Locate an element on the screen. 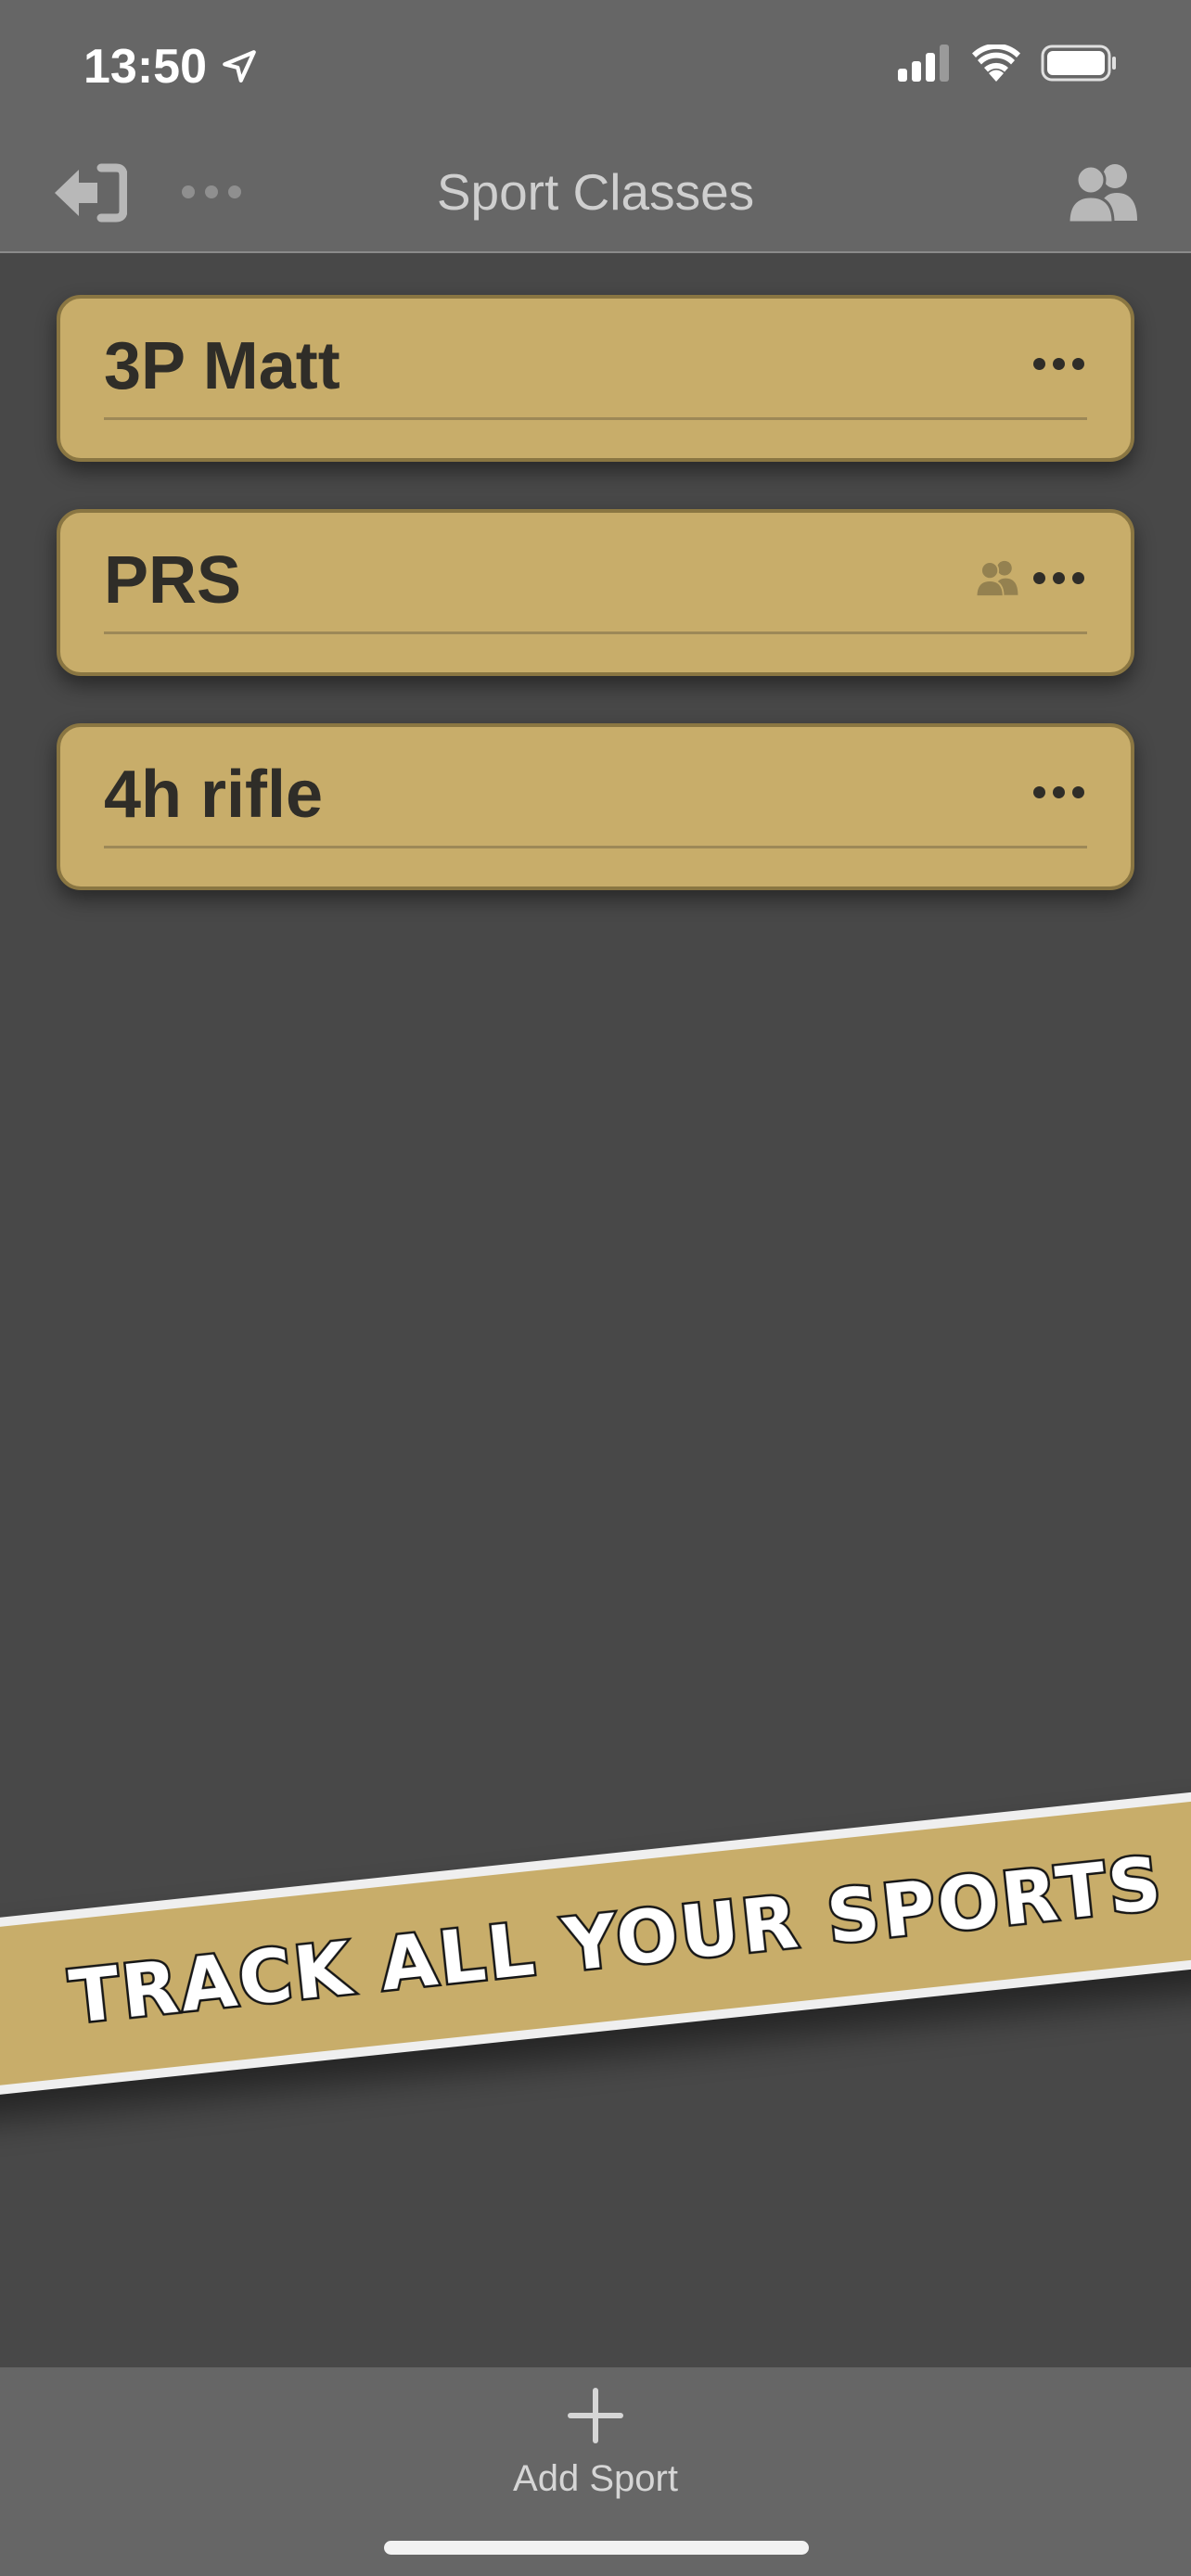 The image size is (1191, 2576). promo-banner: TRACK ALL YOUR SPORTS is located at coordinates (595, 1942).